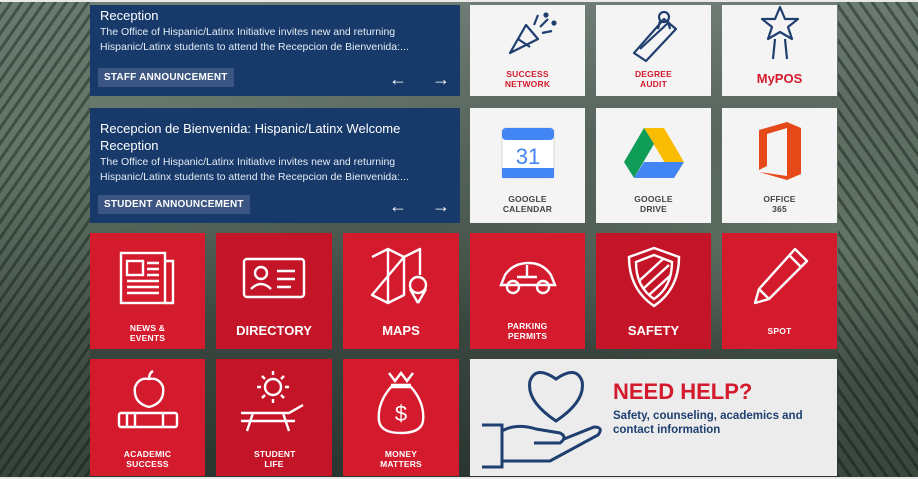  What do you see at coordinates (527, 156) in the screenshot?
I see `svg-text: 31` at bounding box center [527, 156].